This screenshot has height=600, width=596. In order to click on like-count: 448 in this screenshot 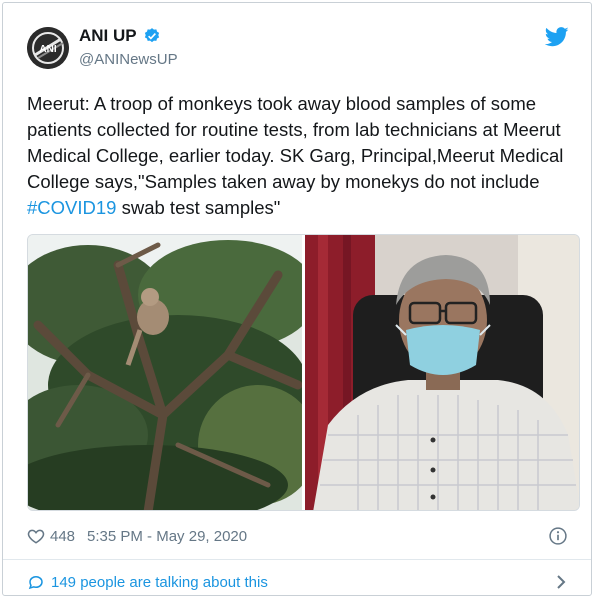, I will do `click(62, 536)`.